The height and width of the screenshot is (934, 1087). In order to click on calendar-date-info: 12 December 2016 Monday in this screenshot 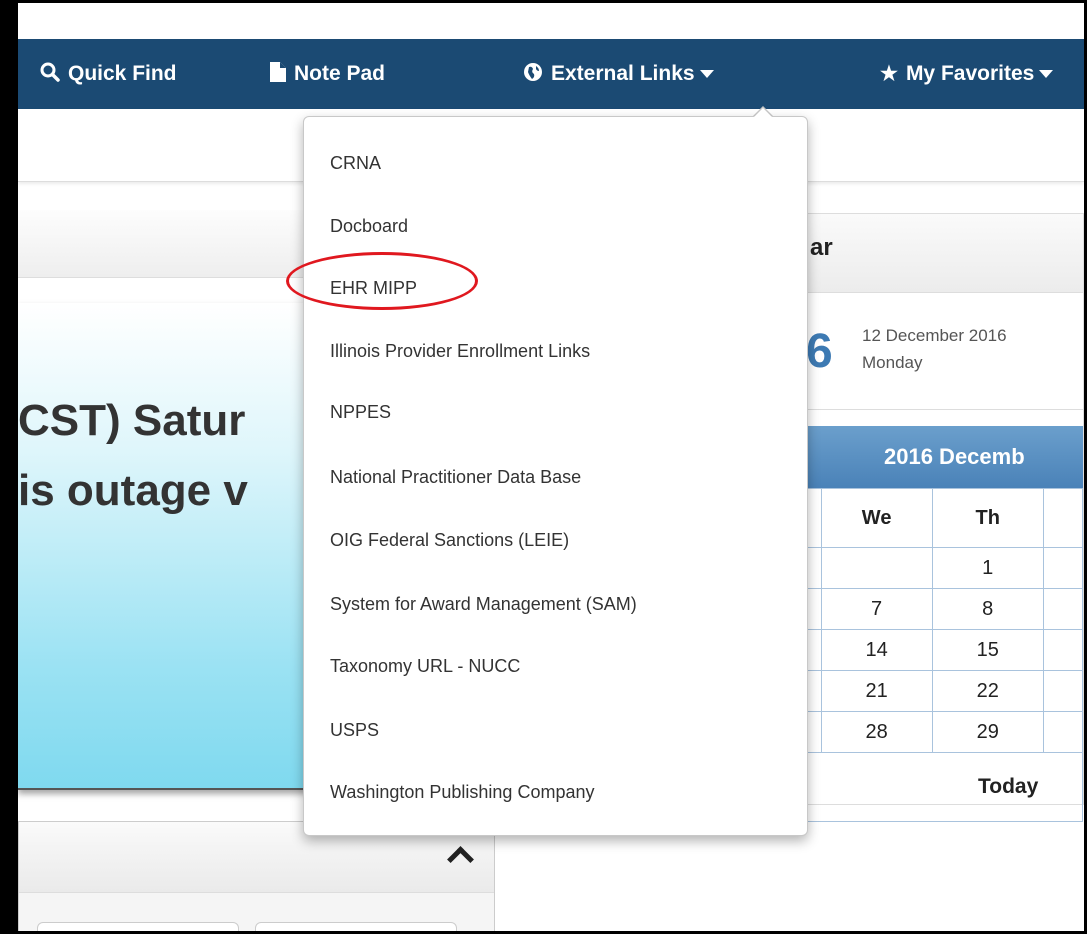, I will do `click(934, 349)`.